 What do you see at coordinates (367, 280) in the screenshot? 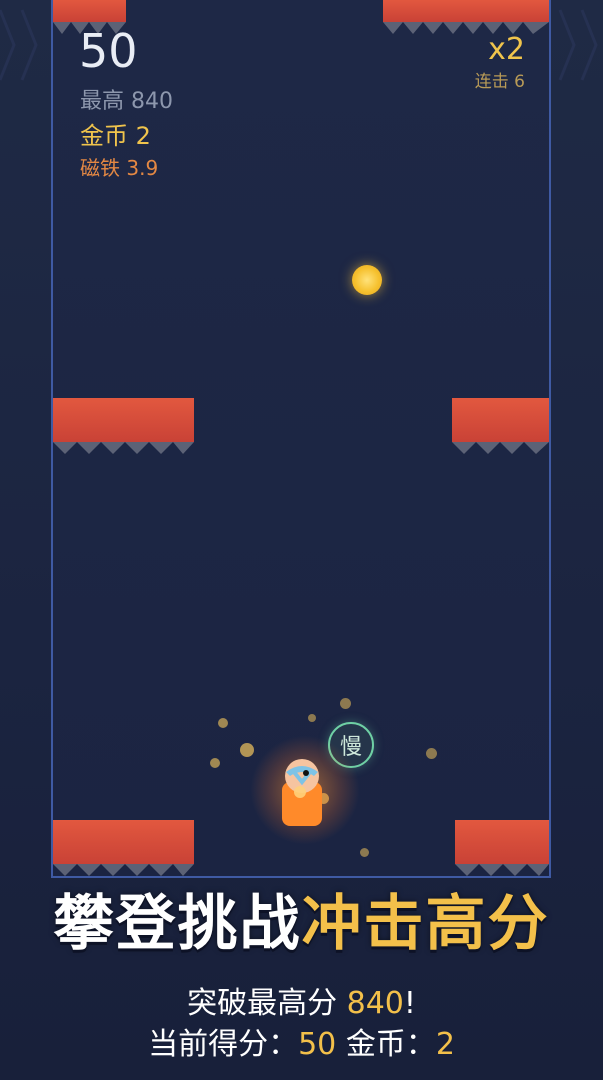
I see `coin-pickup` at bounding box center [367, 280].